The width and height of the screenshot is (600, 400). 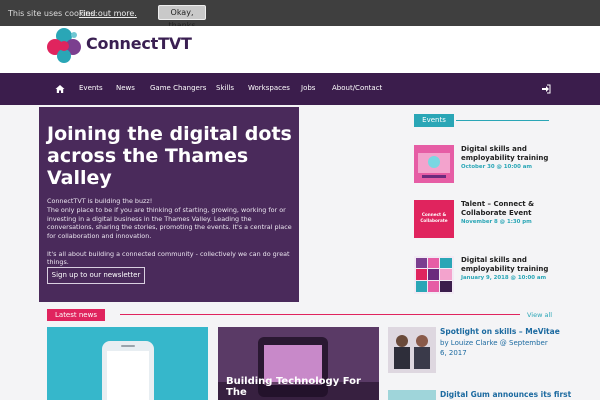 What do you see at coordinates (497, 348) in the screenshot?
I see `side-news-byline: by Louize Clarke @ September 6, 2017` at bounding box center [497, 348].